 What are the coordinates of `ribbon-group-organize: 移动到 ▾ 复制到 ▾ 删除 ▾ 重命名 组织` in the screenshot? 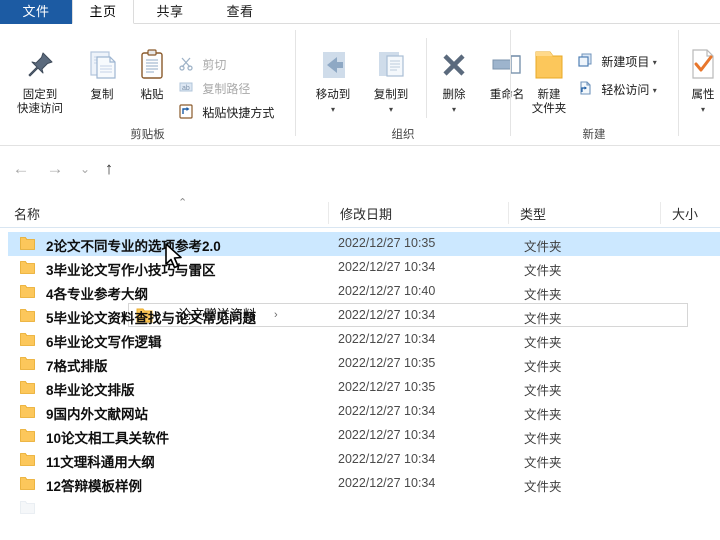 It's located at (410, 85).